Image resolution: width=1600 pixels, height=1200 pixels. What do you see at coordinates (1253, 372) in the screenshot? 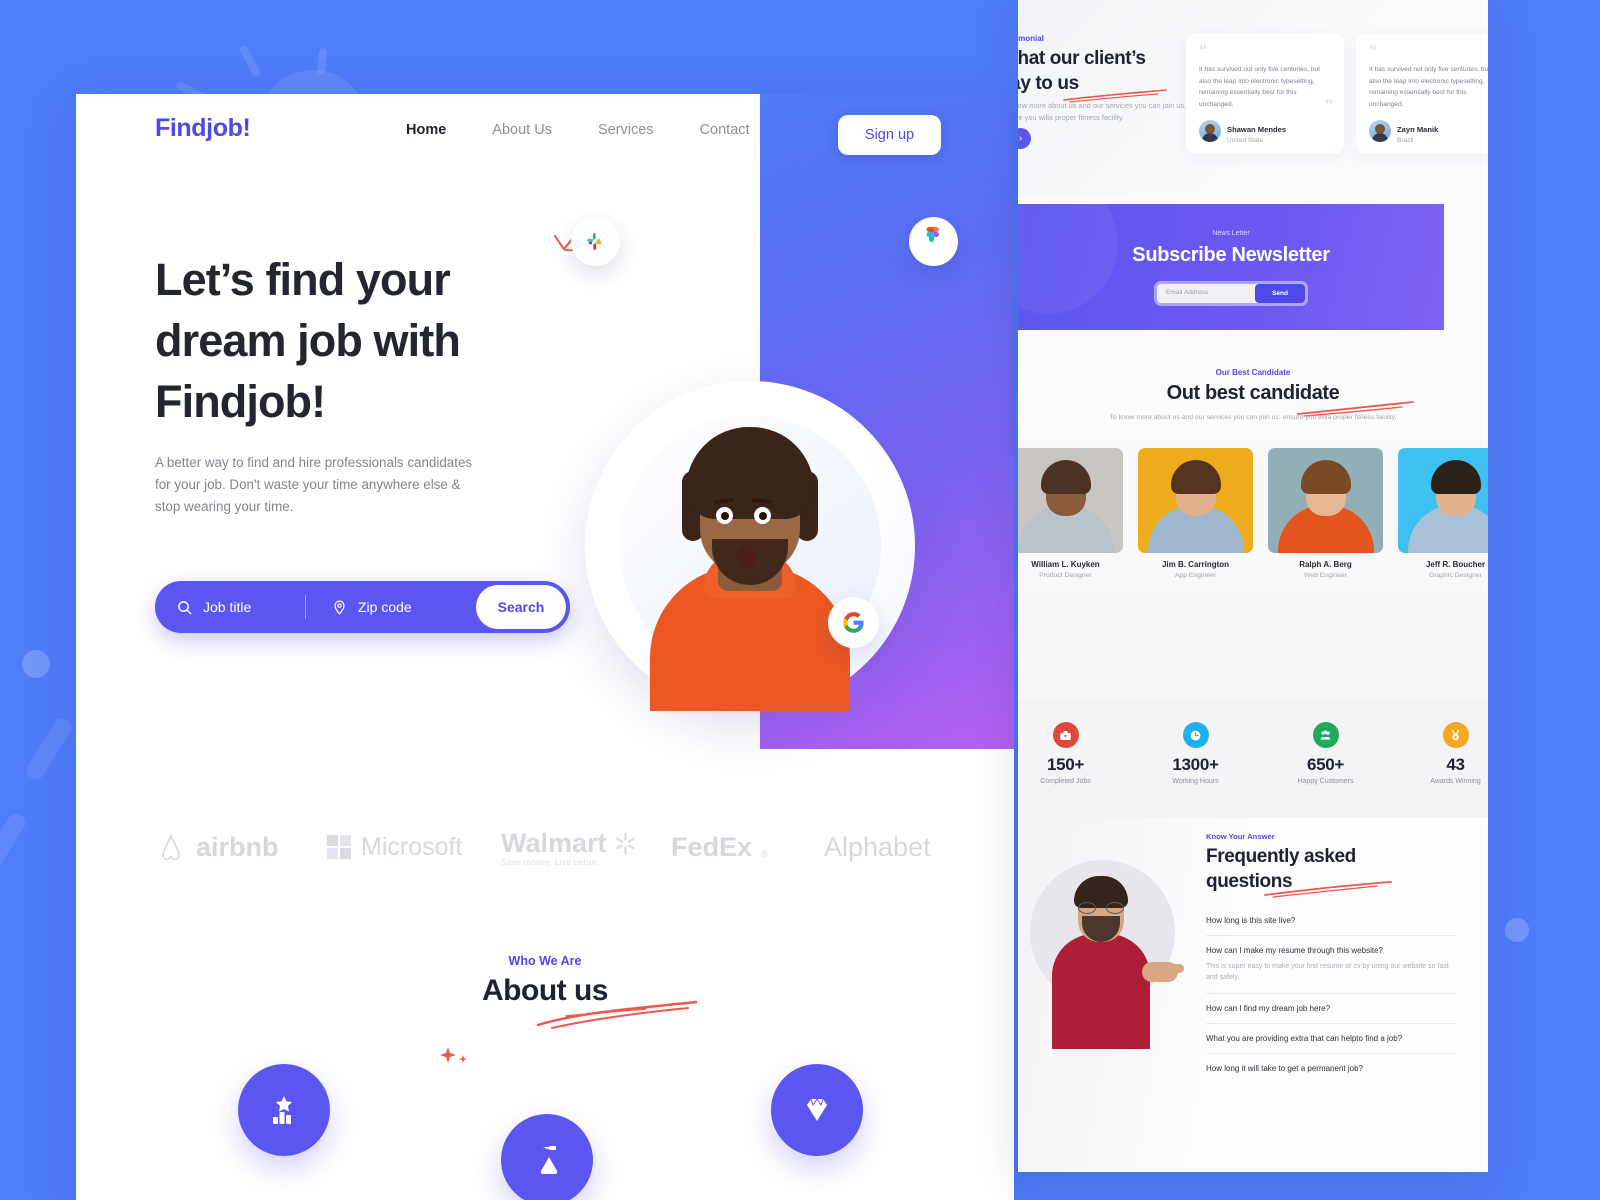
I see `candidate-kicker: Our Best Candidate` at bounding box center [1253, 372].